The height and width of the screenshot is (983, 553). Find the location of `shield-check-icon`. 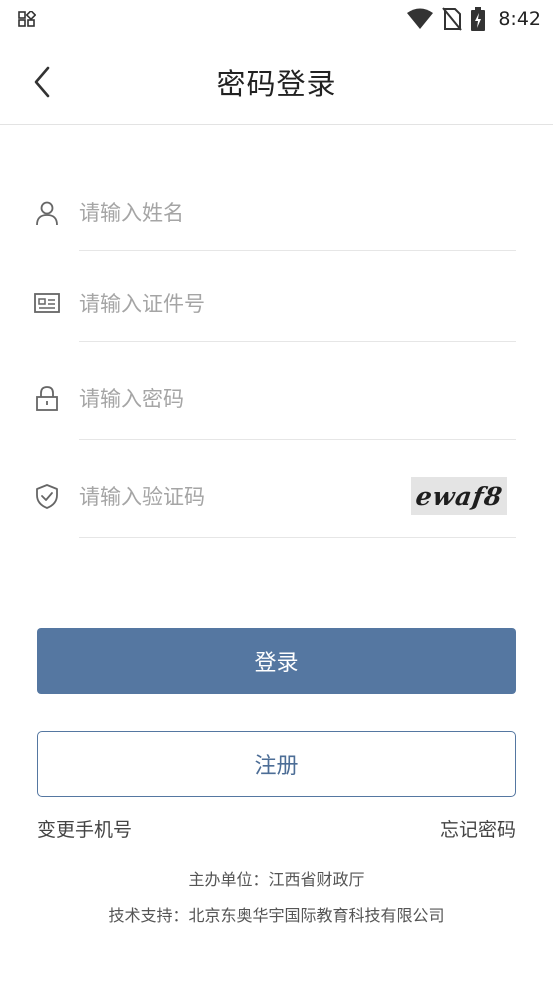

shield-check-icon is located at coordinates (47, 496).